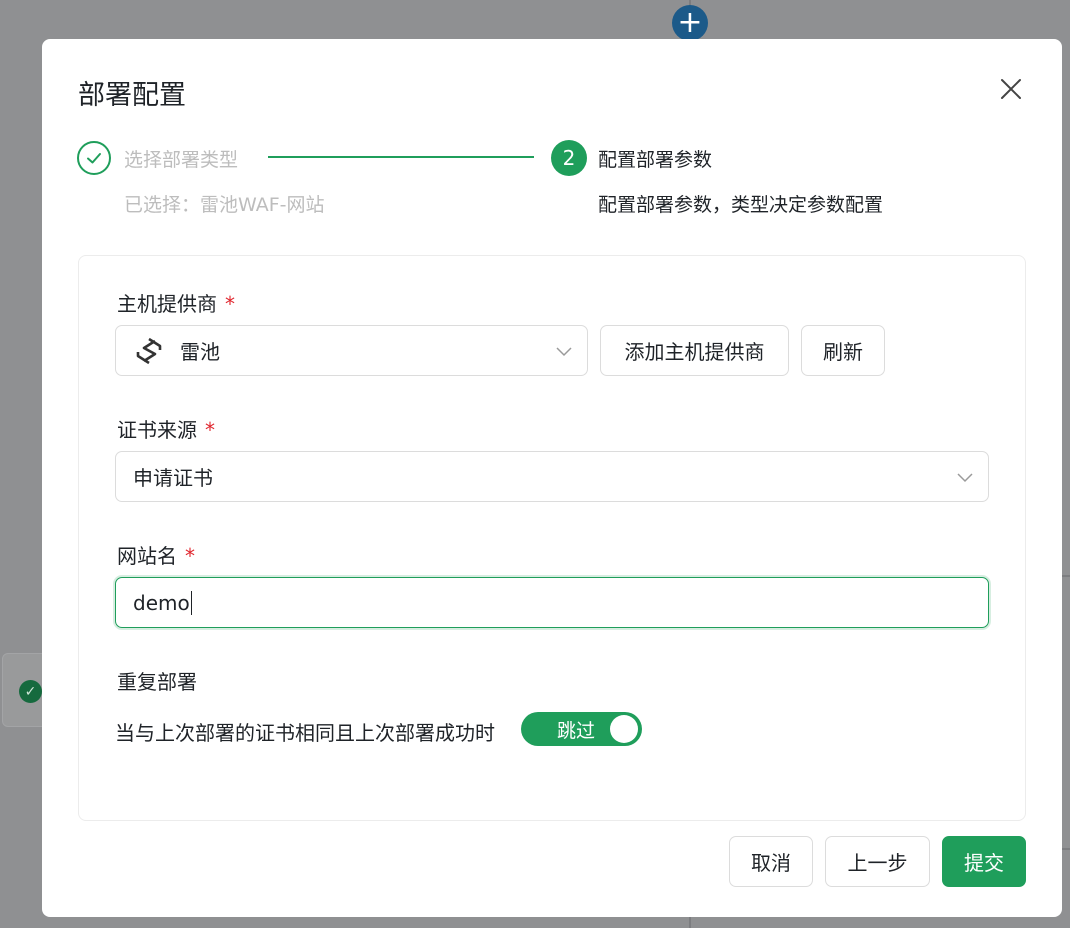  Describe the element at coordinates (149, 350) in the screenshot. I see `safeline-logo-icon` at that location.